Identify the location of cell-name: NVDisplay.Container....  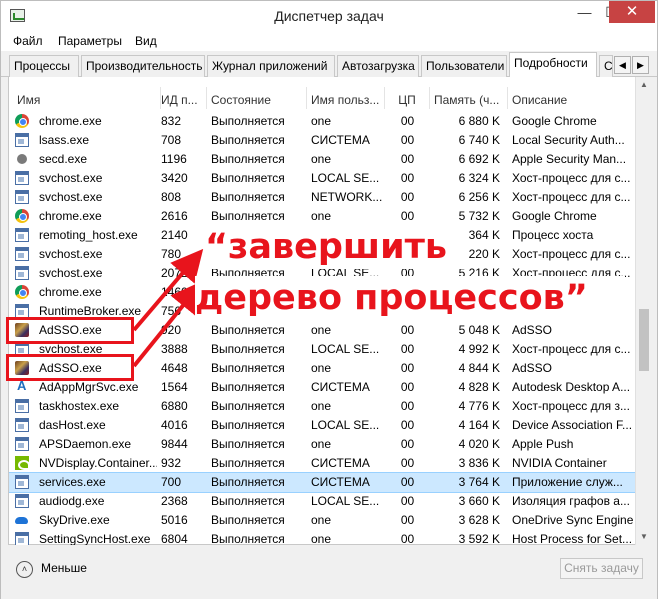
(98, 463).